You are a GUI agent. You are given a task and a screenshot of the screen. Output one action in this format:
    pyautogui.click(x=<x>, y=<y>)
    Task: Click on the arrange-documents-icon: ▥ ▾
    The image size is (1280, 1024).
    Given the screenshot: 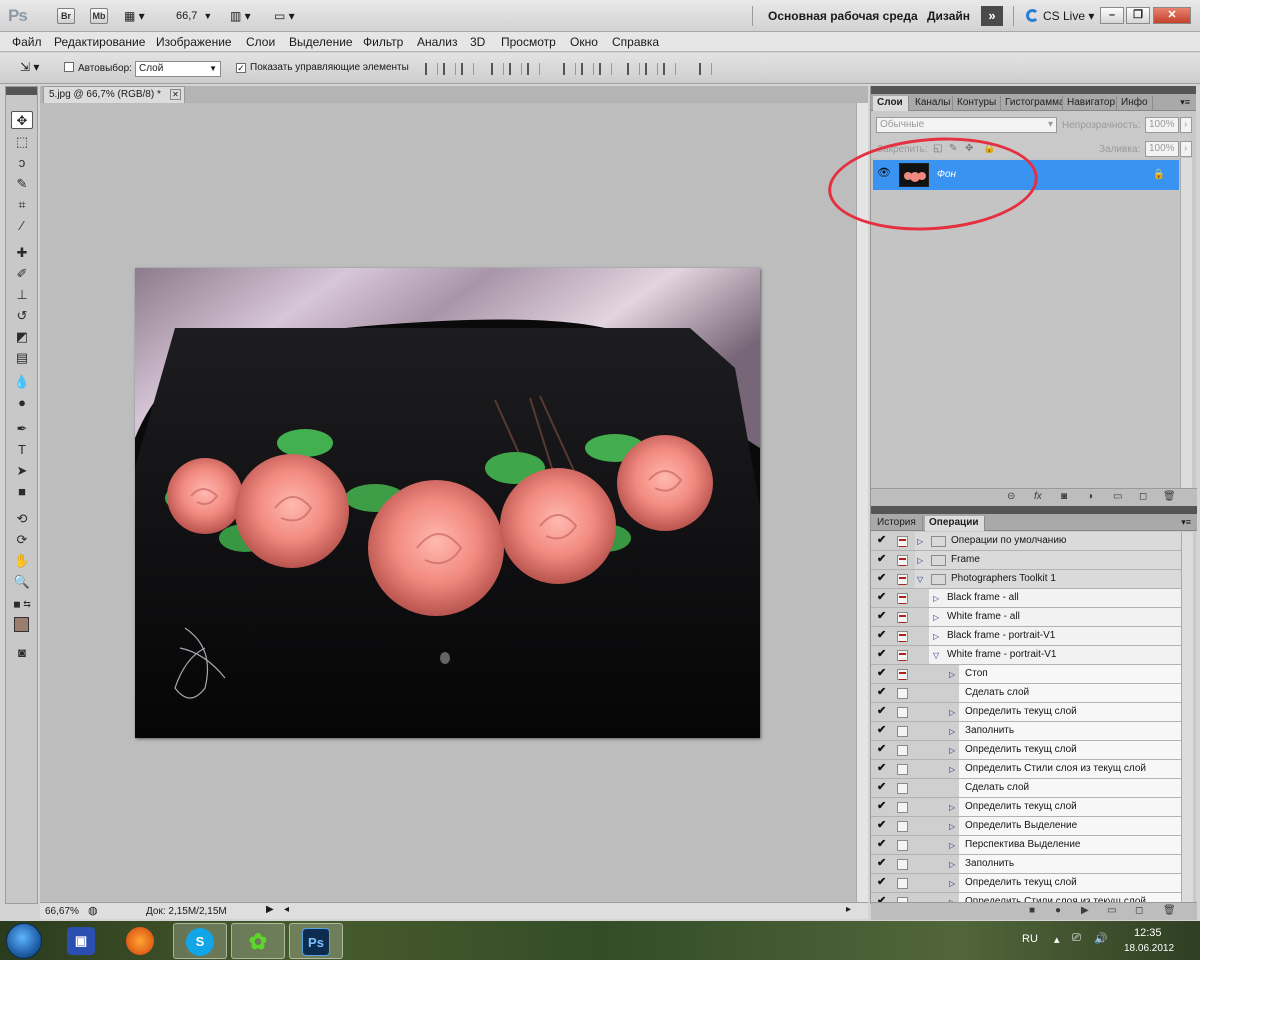 What is the action you would take?
    pyautogui.click(x=240, y=16)
    